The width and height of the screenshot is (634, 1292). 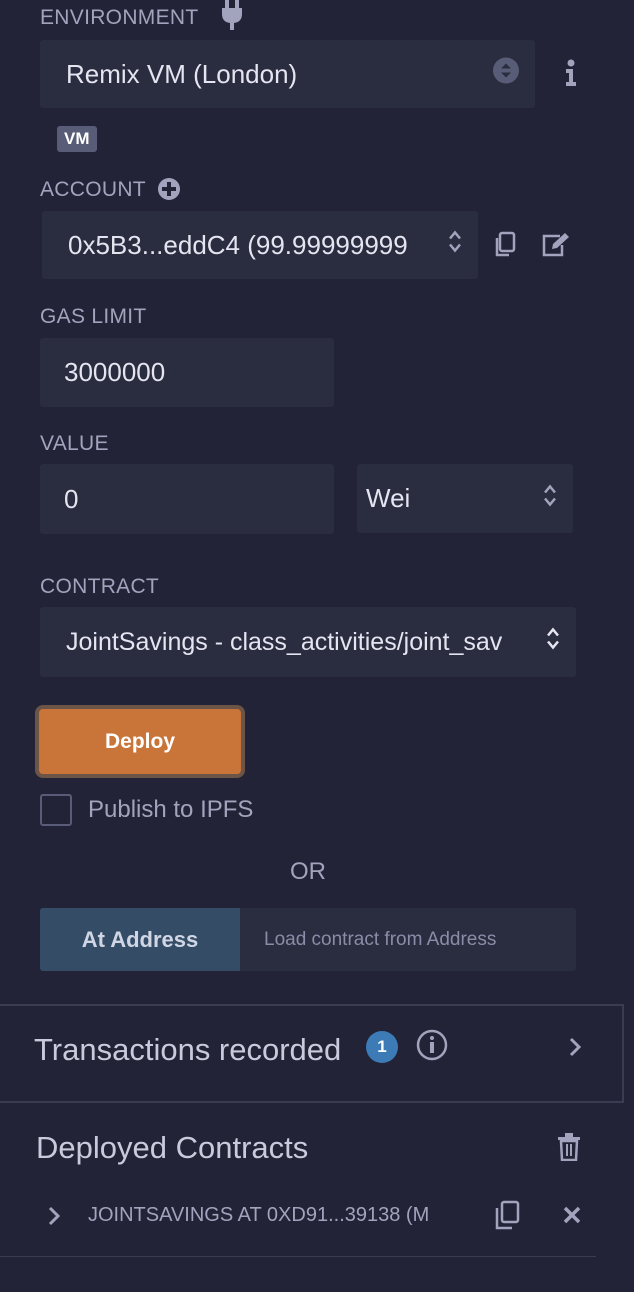 I want to click on gas-limit-input: 3000000, so click(x=187, y=372).